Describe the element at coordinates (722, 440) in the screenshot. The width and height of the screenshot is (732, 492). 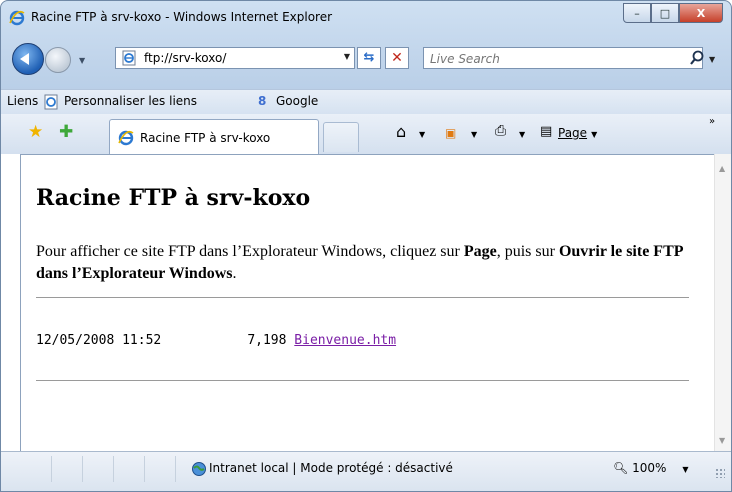
I see `scroll-down-arrow-icon: ▼` at that location.